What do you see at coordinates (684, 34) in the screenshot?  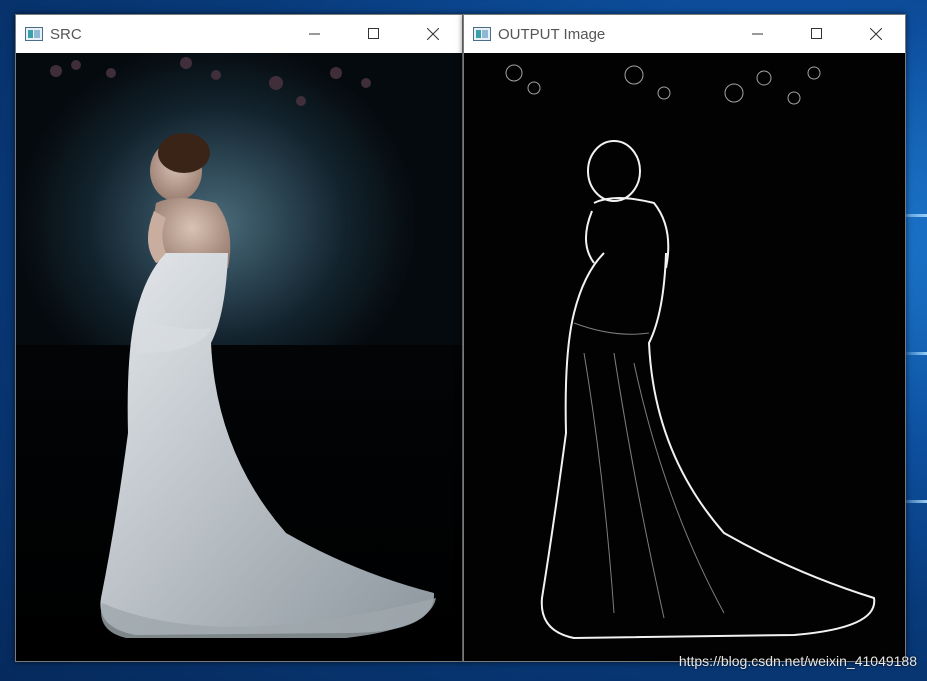 I see `output-titlebar: OUTPUT Image` at bounding box center [684, 34].